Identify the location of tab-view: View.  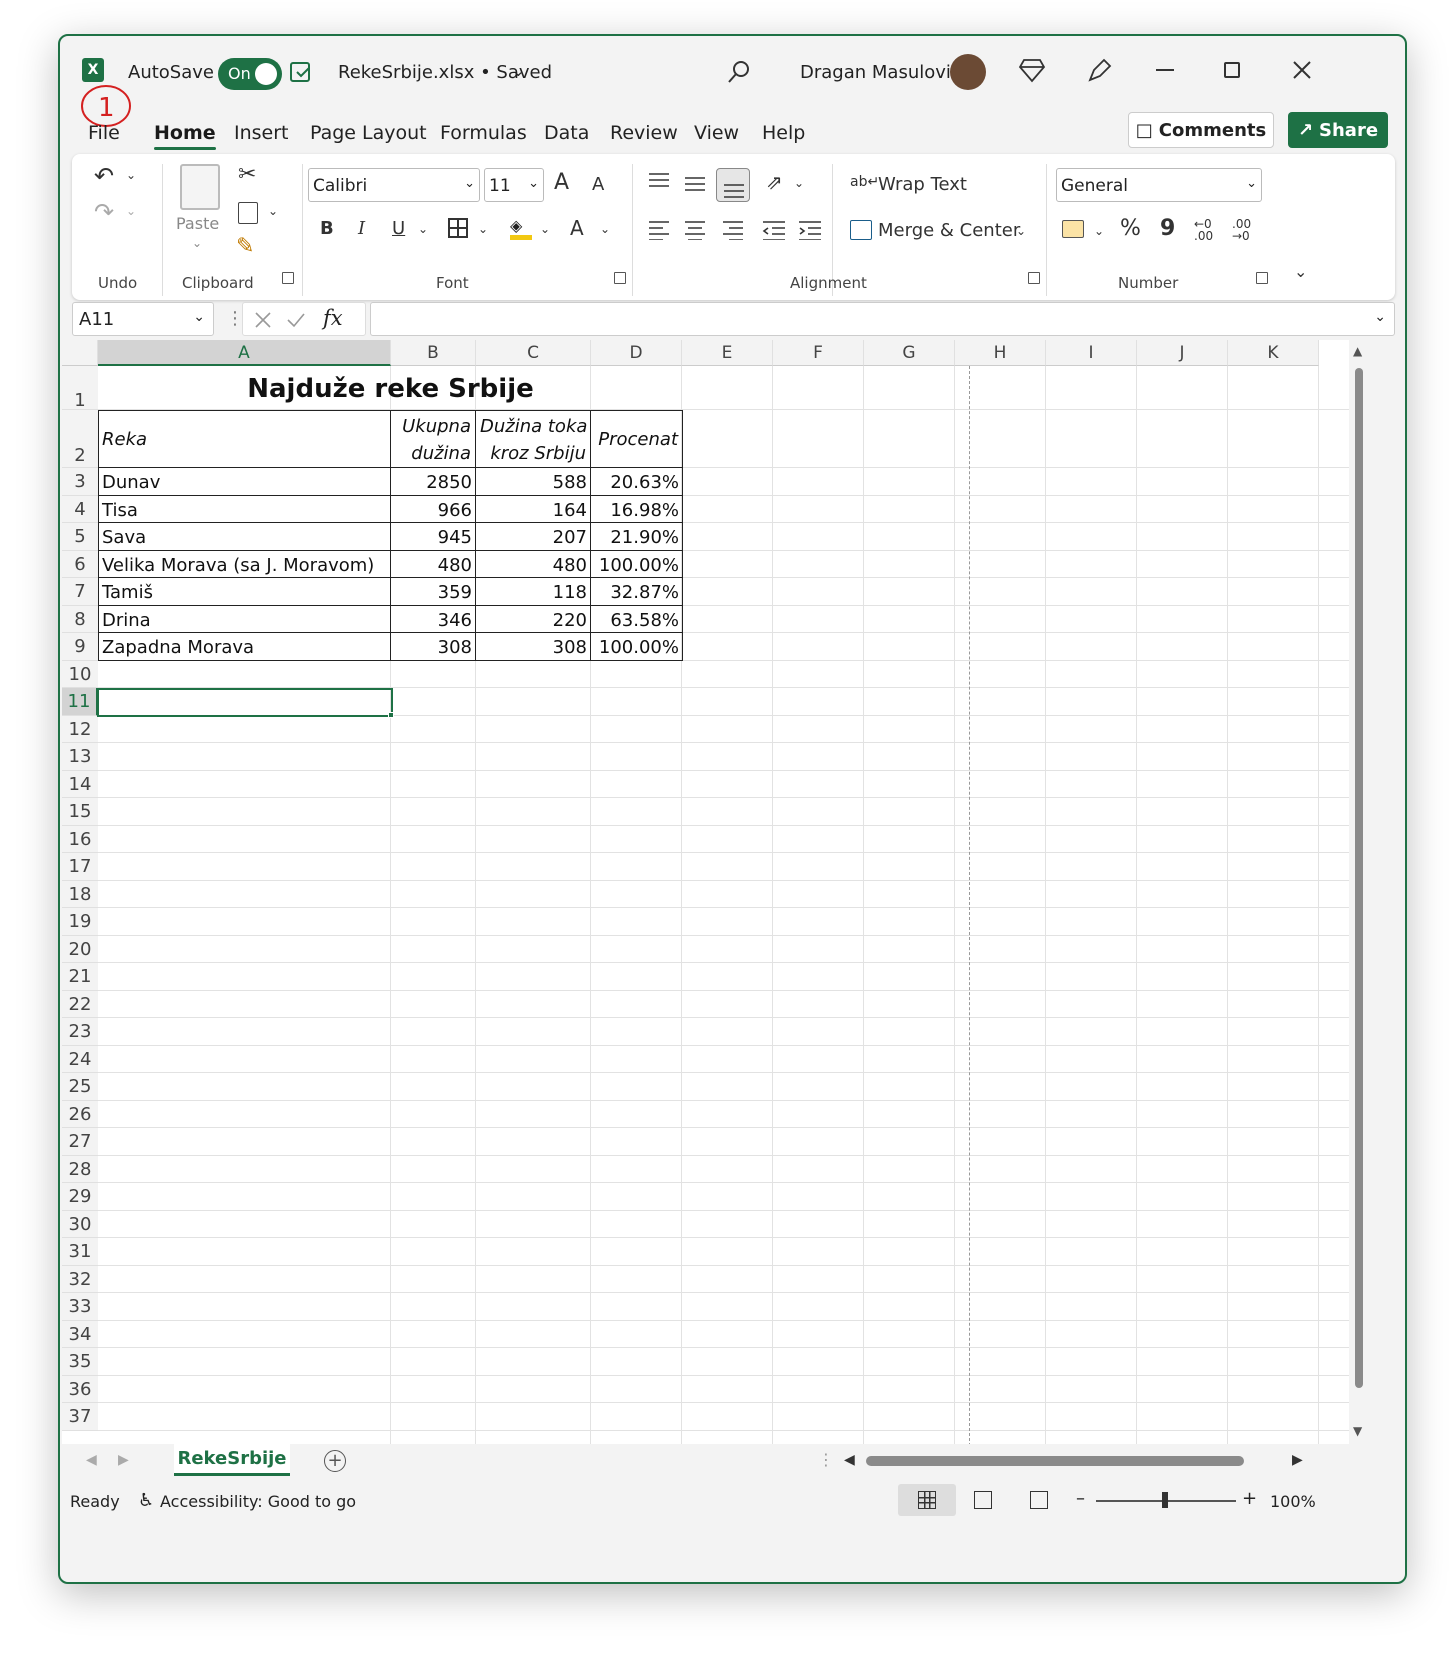
(716, 133).